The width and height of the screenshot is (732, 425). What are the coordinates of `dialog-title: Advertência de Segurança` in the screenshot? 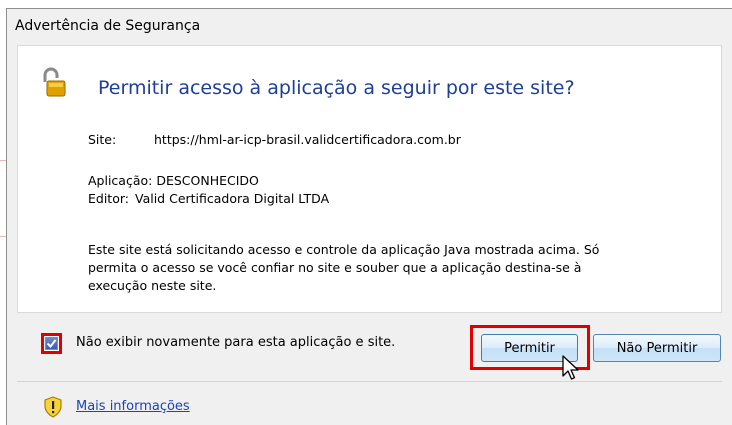 It's located at (108, 26).